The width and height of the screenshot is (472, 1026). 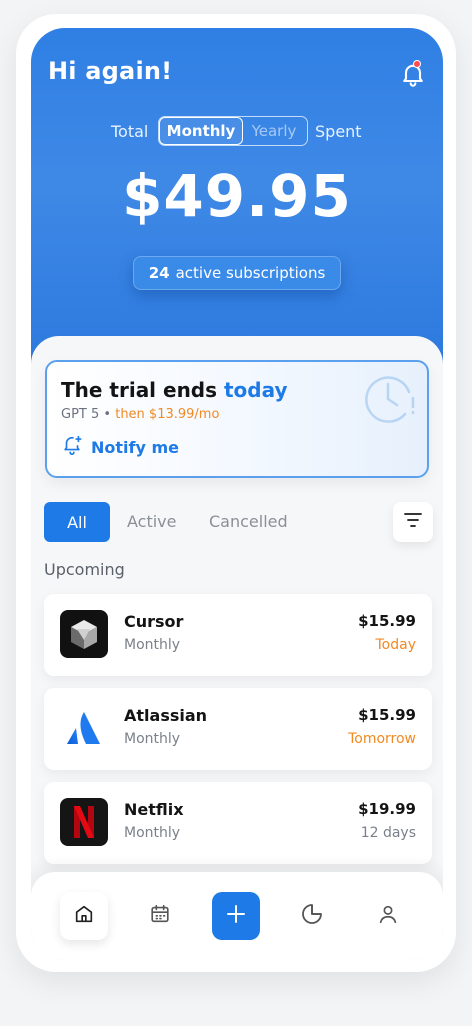 What do you see at coordinates (135, 447) in the screenshot?
I see `notify-label: Notify me` at bounding box center [135, 447].